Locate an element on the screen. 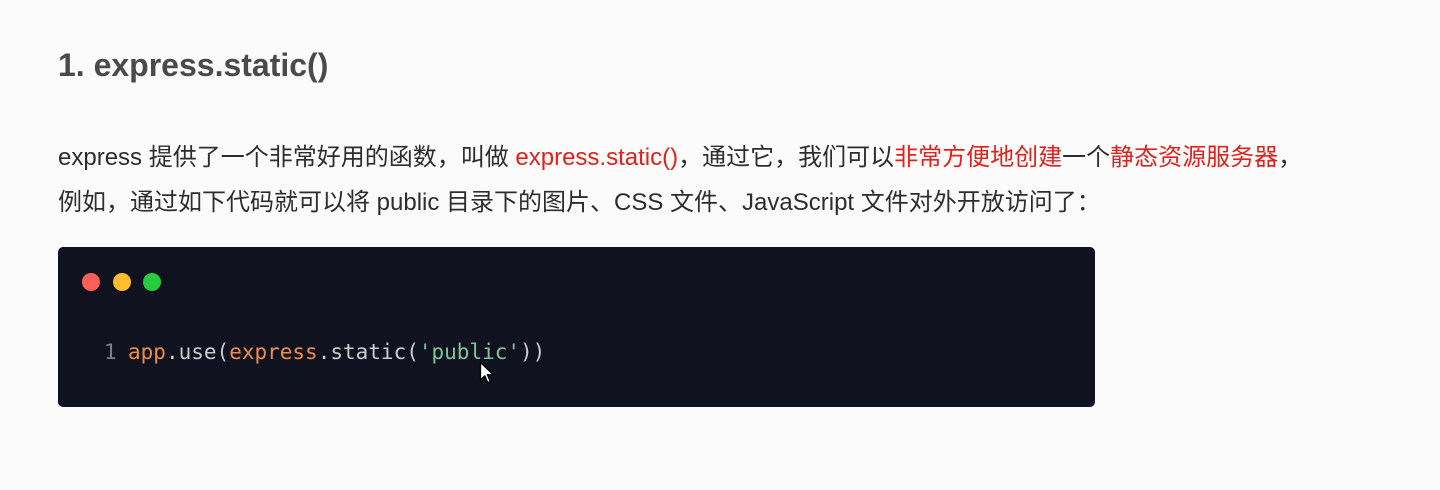 The height and width of the screenshot is (490, 1440). highlighted-term: express.static() is located at coordinates (597, 157).